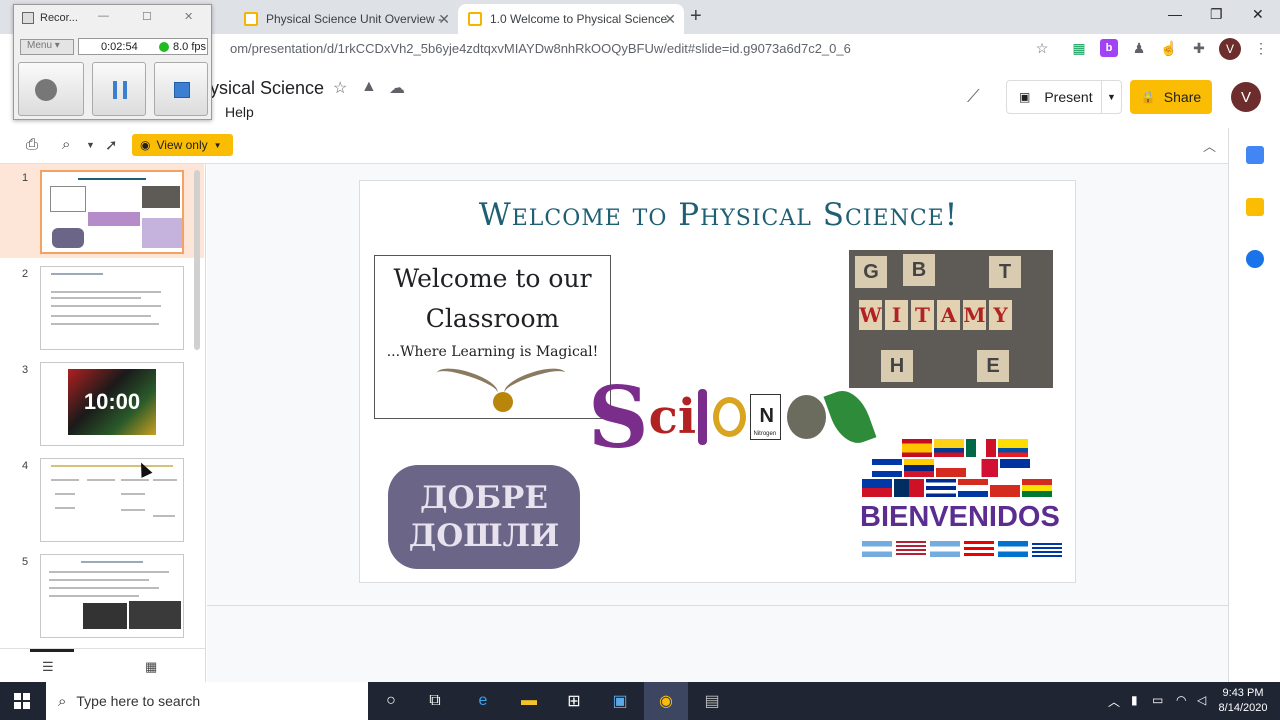  Describe the element at coordinates (90, 145) in the screenshot. I see `zoom-dropdown-icon: ▼` at that location.